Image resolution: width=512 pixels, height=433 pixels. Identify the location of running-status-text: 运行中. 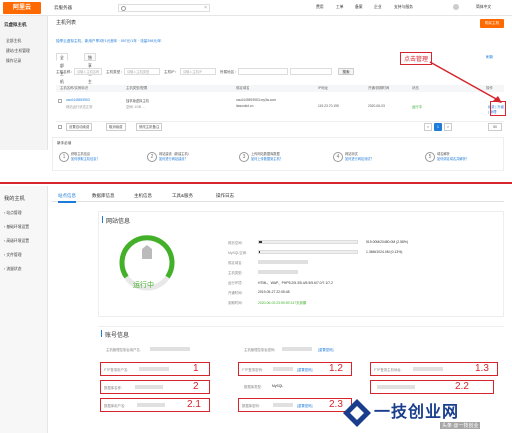
(143, 285).